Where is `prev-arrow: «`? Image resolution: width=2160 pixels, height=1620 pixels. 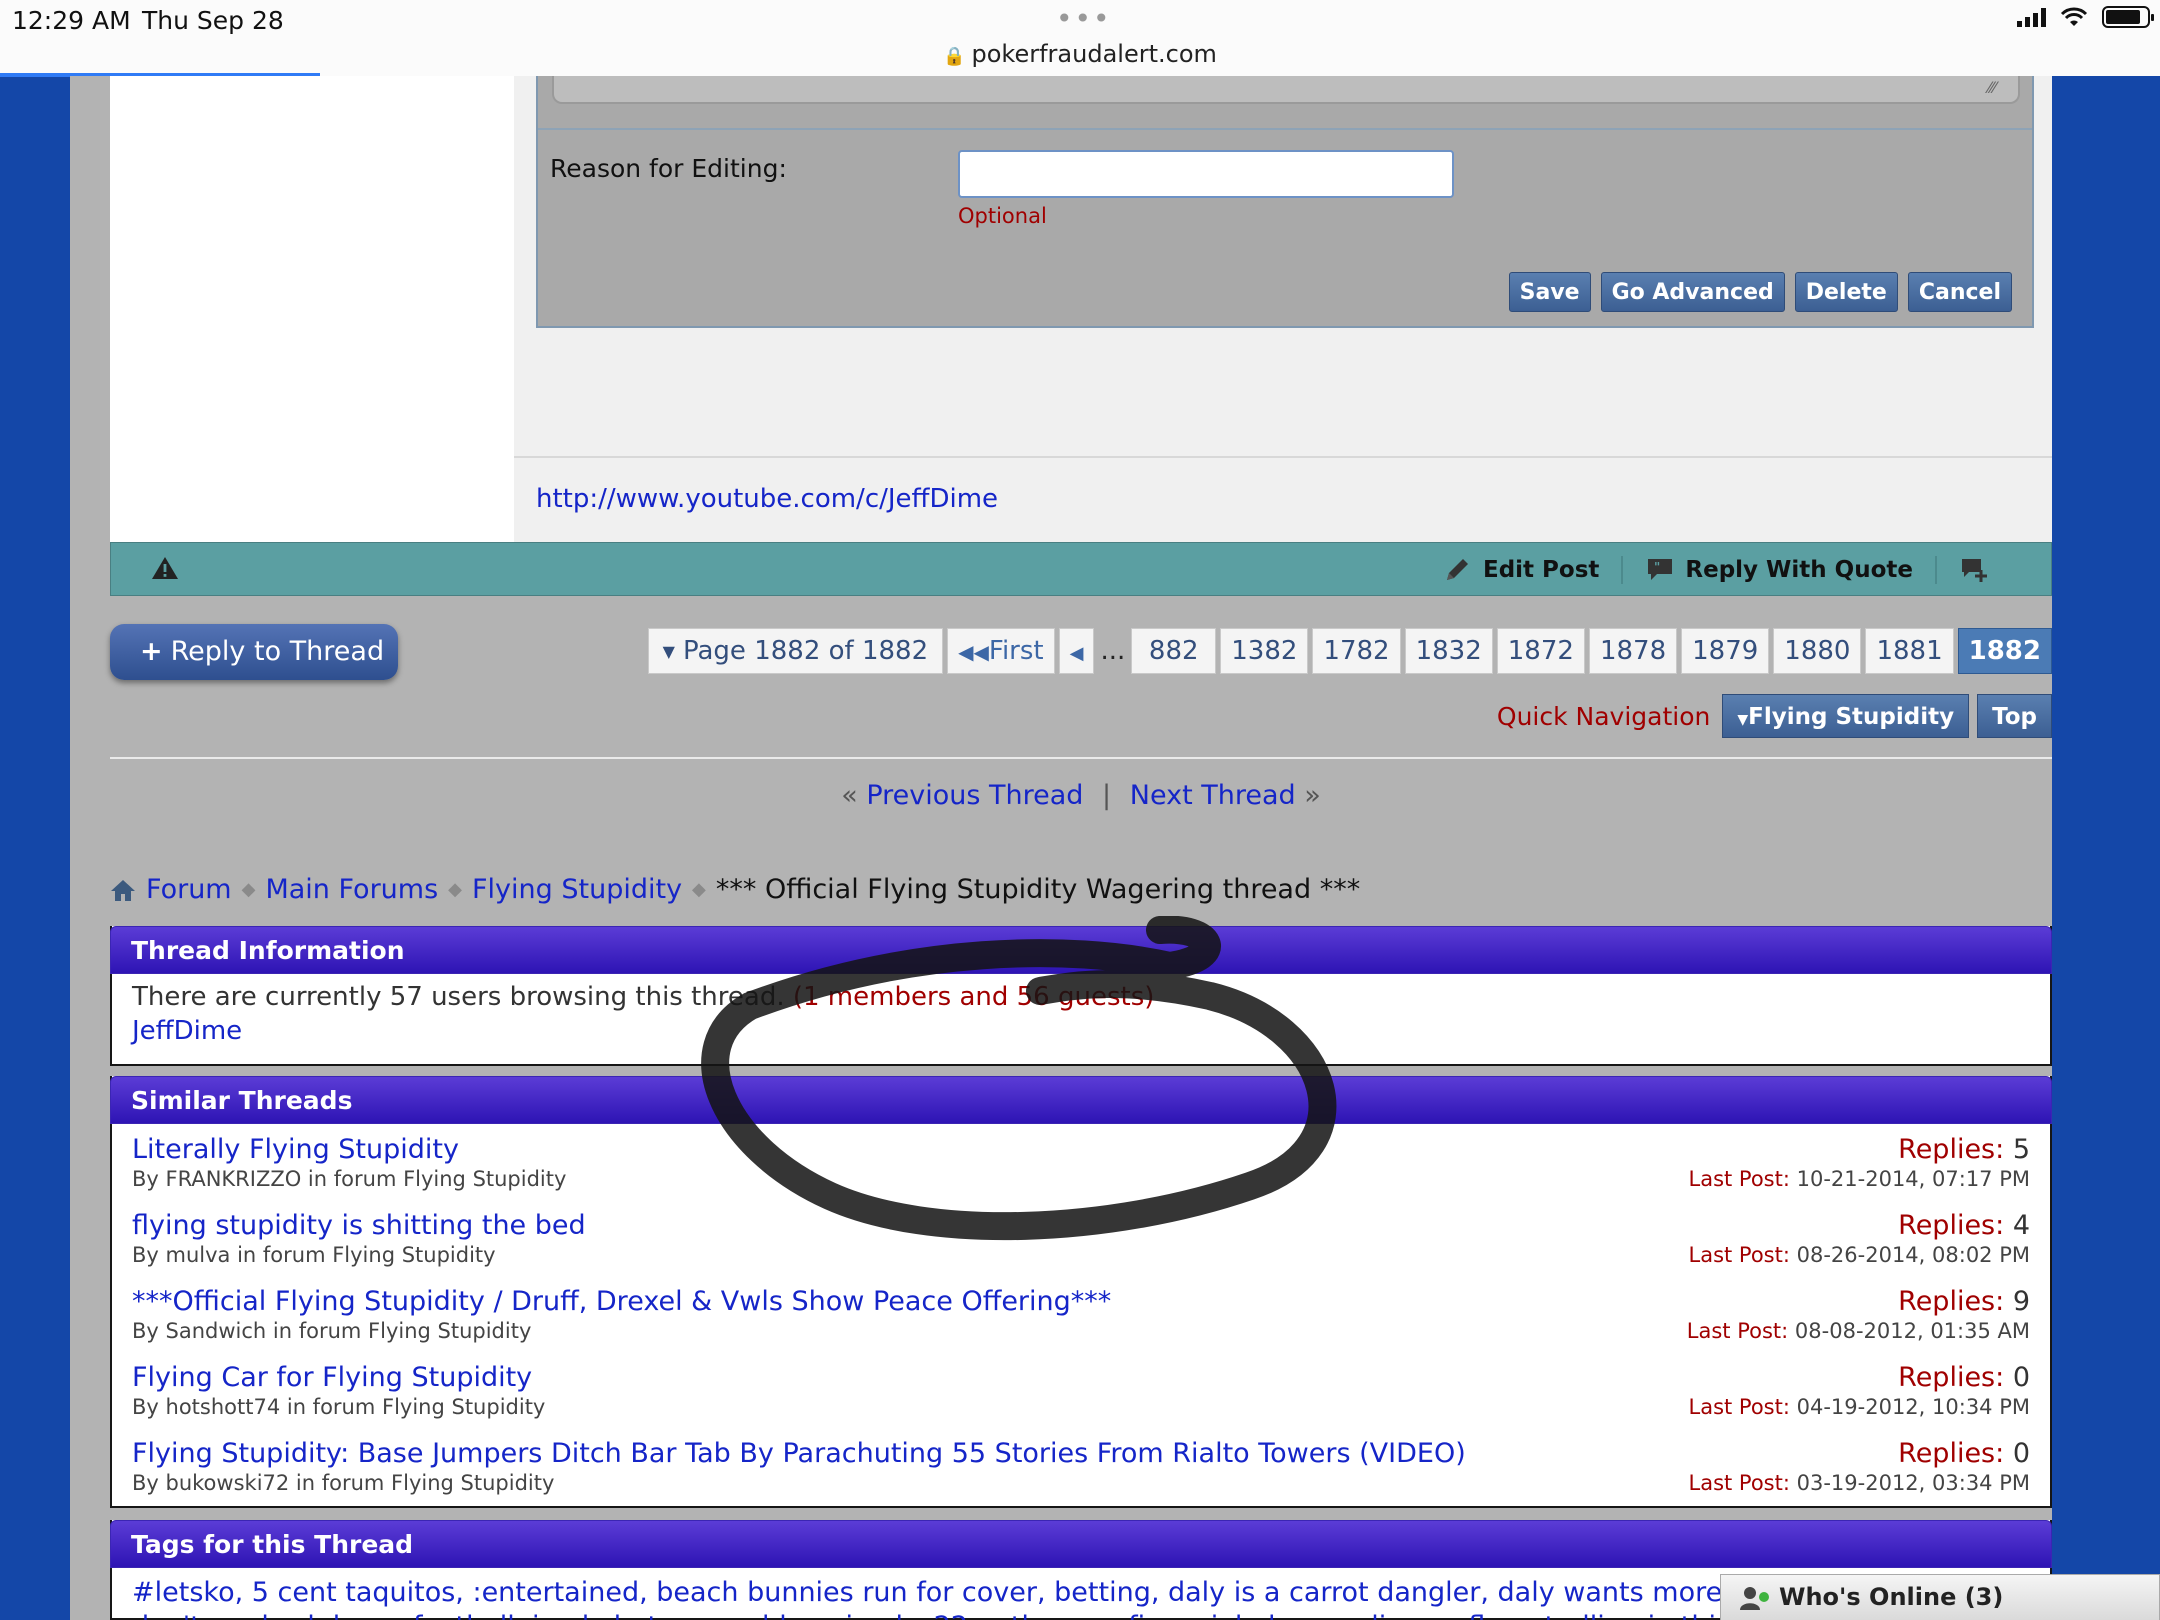
prev-arrow: « is located at coordinates (849, 795).